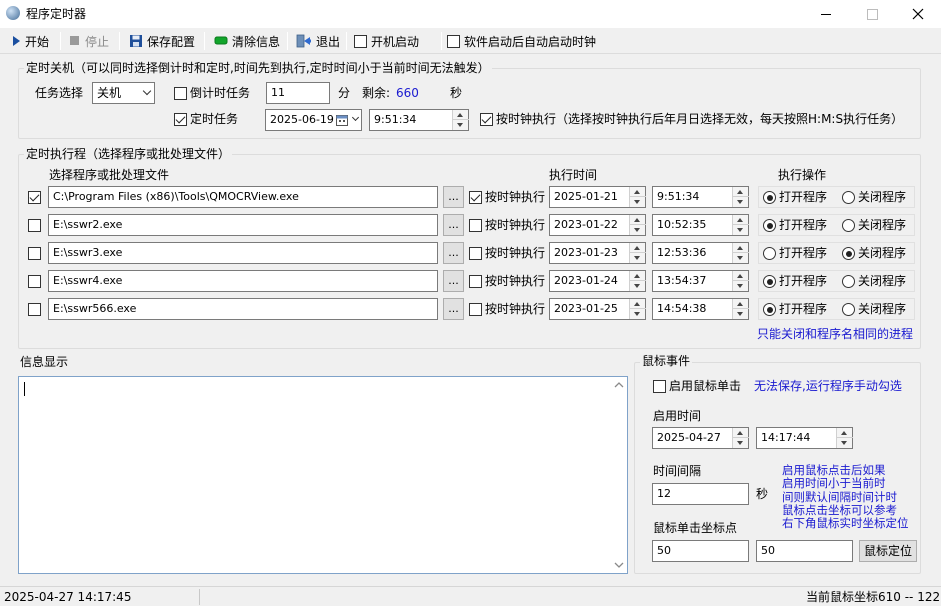 The width and height of the screenshot is (941, 606). Describe the element at coordinates (298, 93) in the screenshot. I see `countdown-minutes-input: 11` at that location.